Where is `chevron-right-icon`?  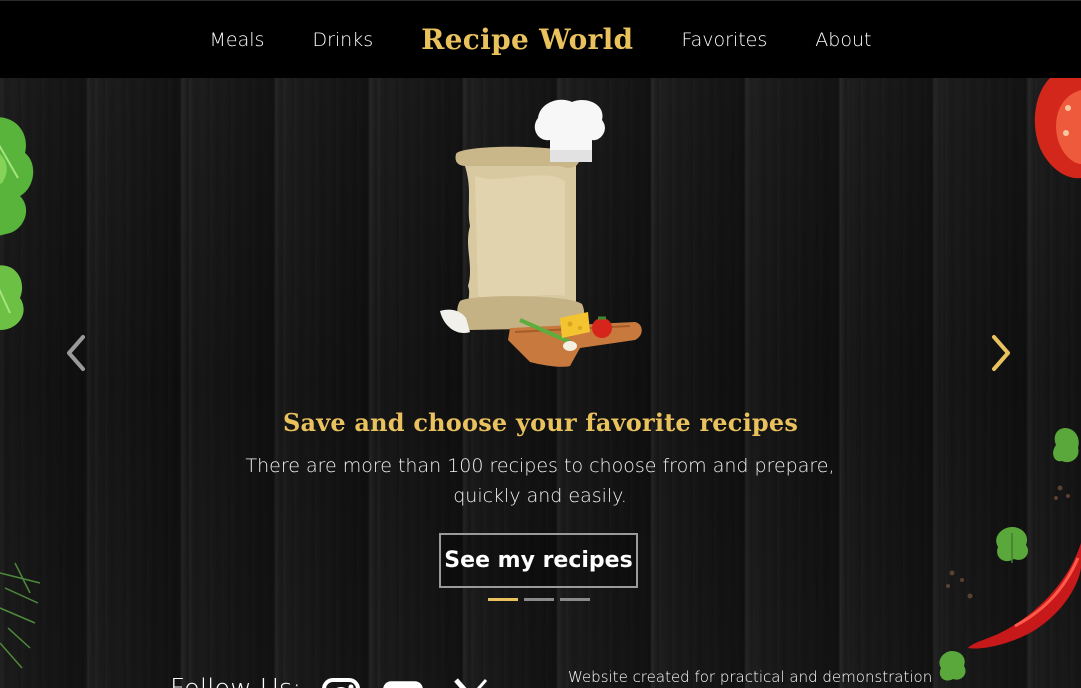
chevron-right-icon is located at coordinates (1001, 353).